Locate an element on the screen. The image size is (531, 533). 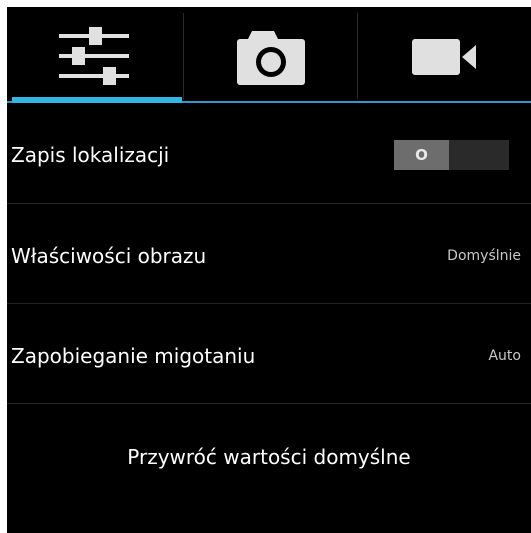
location-label: Zapis lokalizacji is located at coordinates (90, 154).